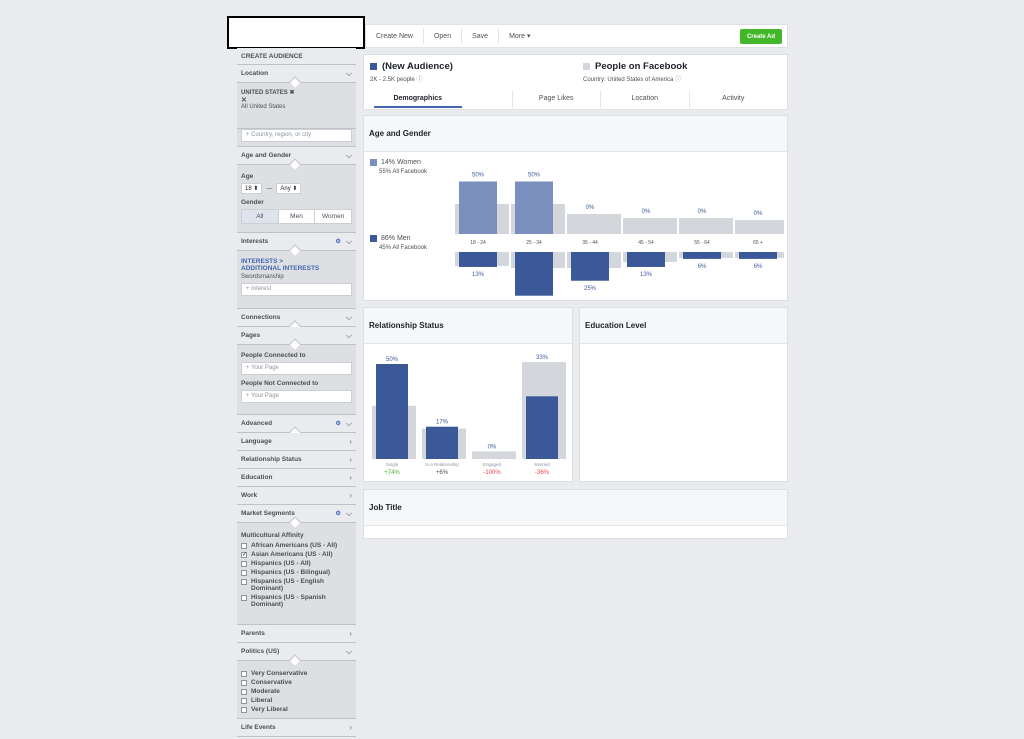  Describe the element at coordinates (252, 188) in the screenshot. I see `age-min-select: 18 ⬍` at that location.